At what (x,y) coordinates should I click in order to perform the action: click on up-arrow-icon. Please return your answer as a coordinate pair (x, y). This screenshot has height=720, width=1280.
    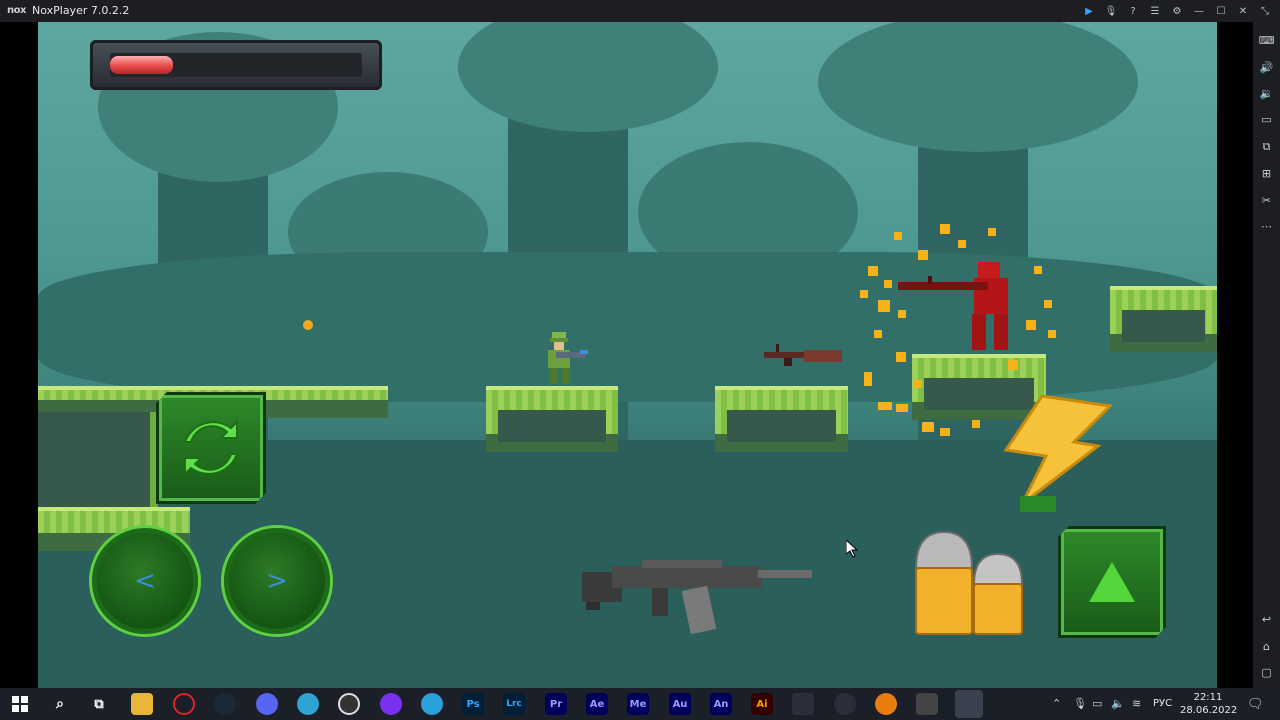
    Looking at the image, I should click on (1112, 582).